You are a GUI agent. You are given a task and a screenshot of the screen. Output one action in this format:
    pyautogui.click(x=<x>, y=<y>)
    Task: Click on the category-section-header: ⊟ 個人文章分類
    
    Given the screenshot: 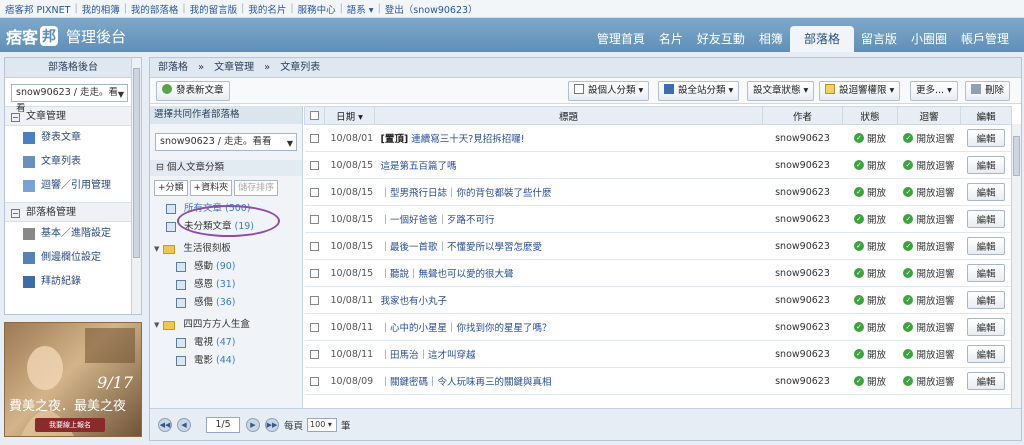 What is the action you would take?
    pyautogui.click(x=226, y=168)
    